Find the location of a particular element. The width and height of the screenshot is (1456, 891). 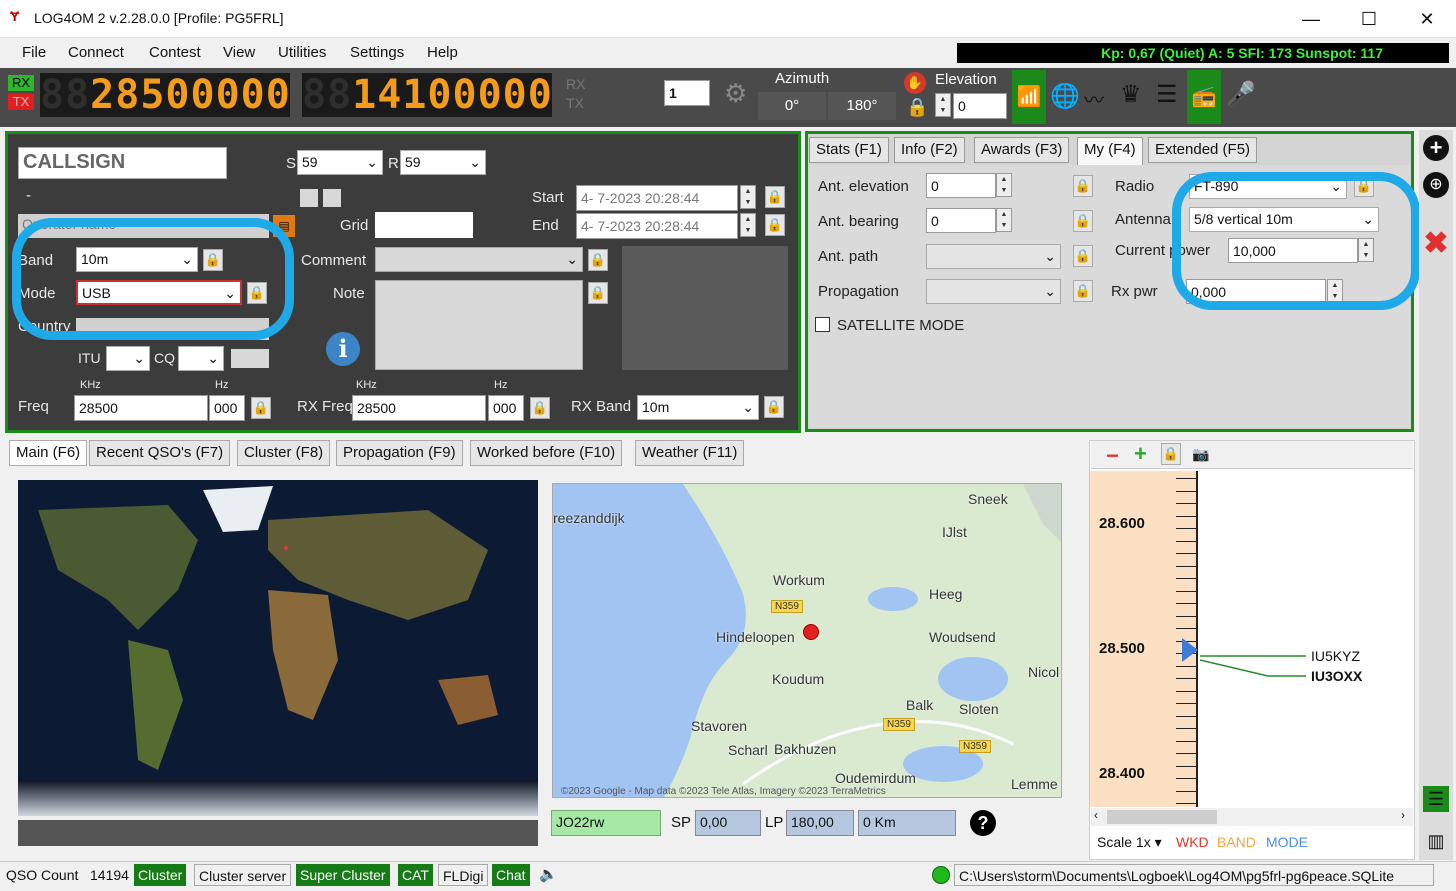

ant-elevation-spinner: ▲ ▼ is located at coordinates (1004, 185).